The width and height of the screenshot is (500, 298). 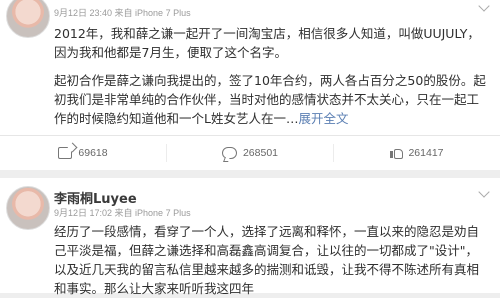 What do you see at coordinates (65, 153) in the screenshot?
I see `share-icon` at bounding box center [65, 153].